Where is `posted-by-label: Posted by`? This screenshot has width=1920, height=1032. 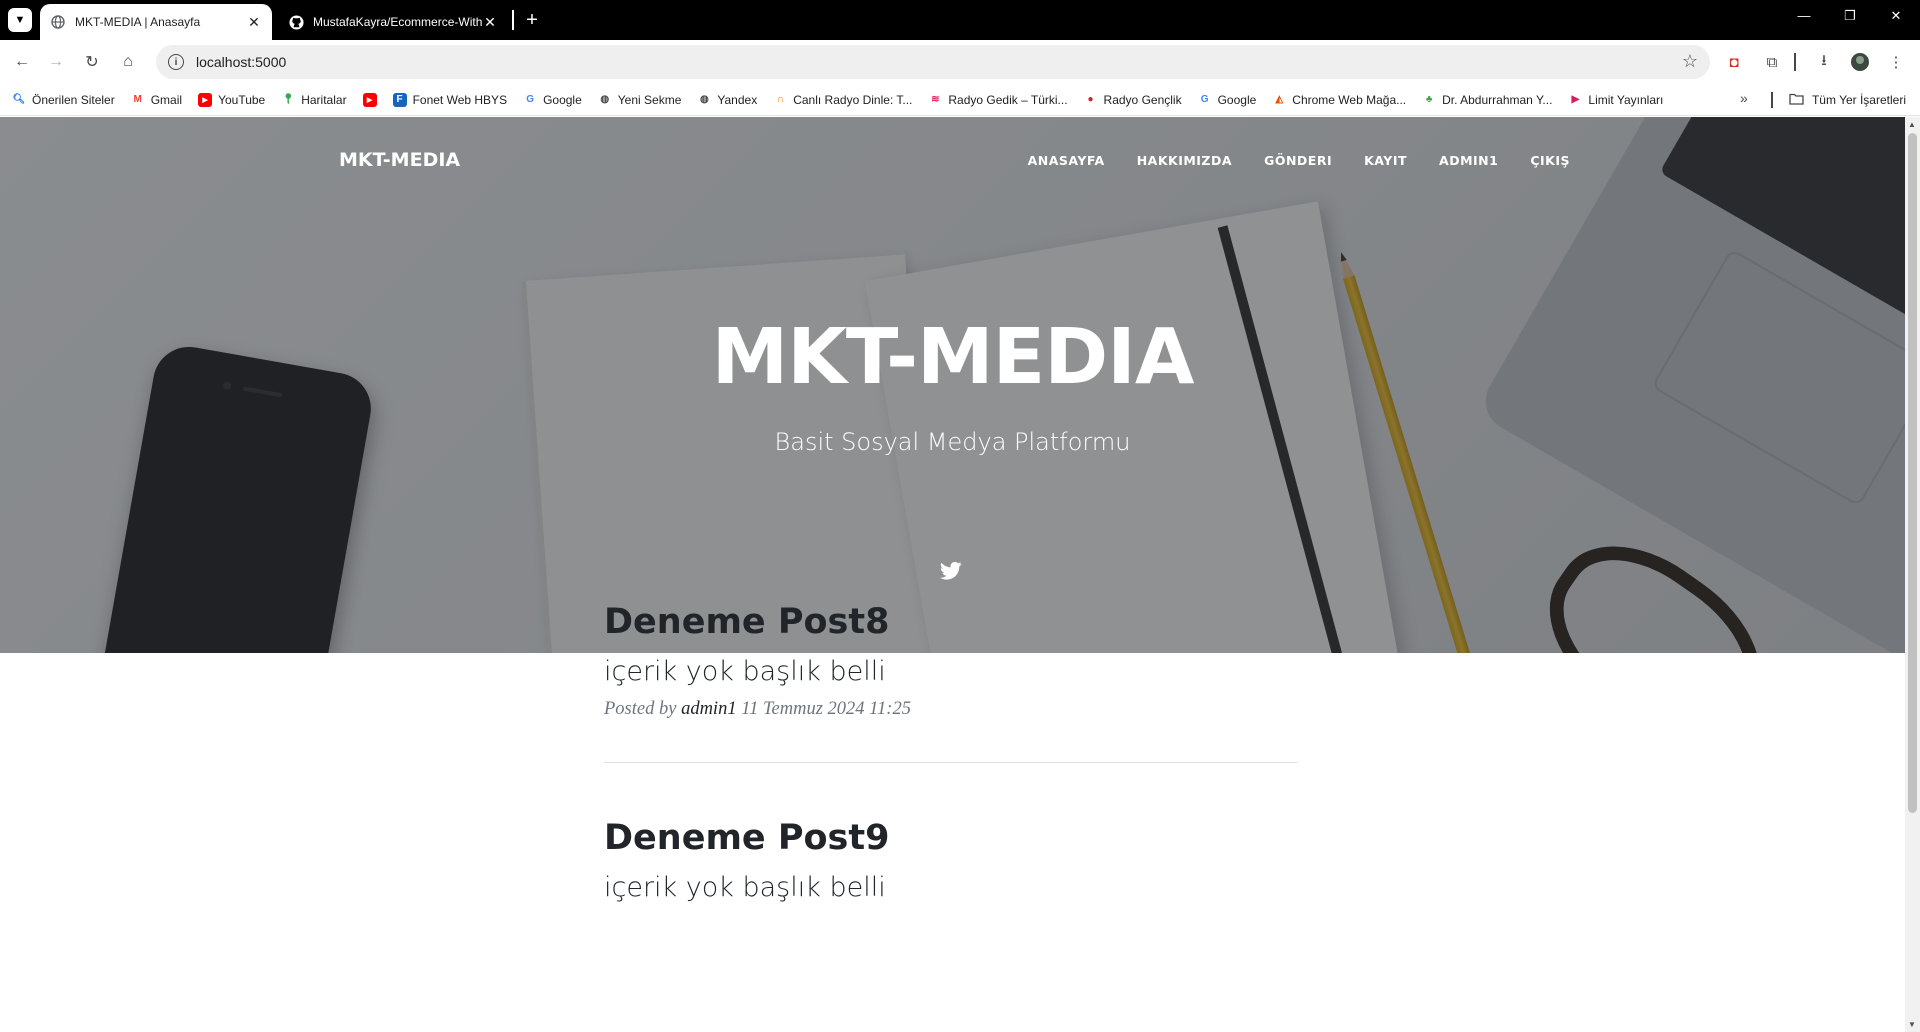
posted-by-label: Posted by is located at coordinates (640, 709).